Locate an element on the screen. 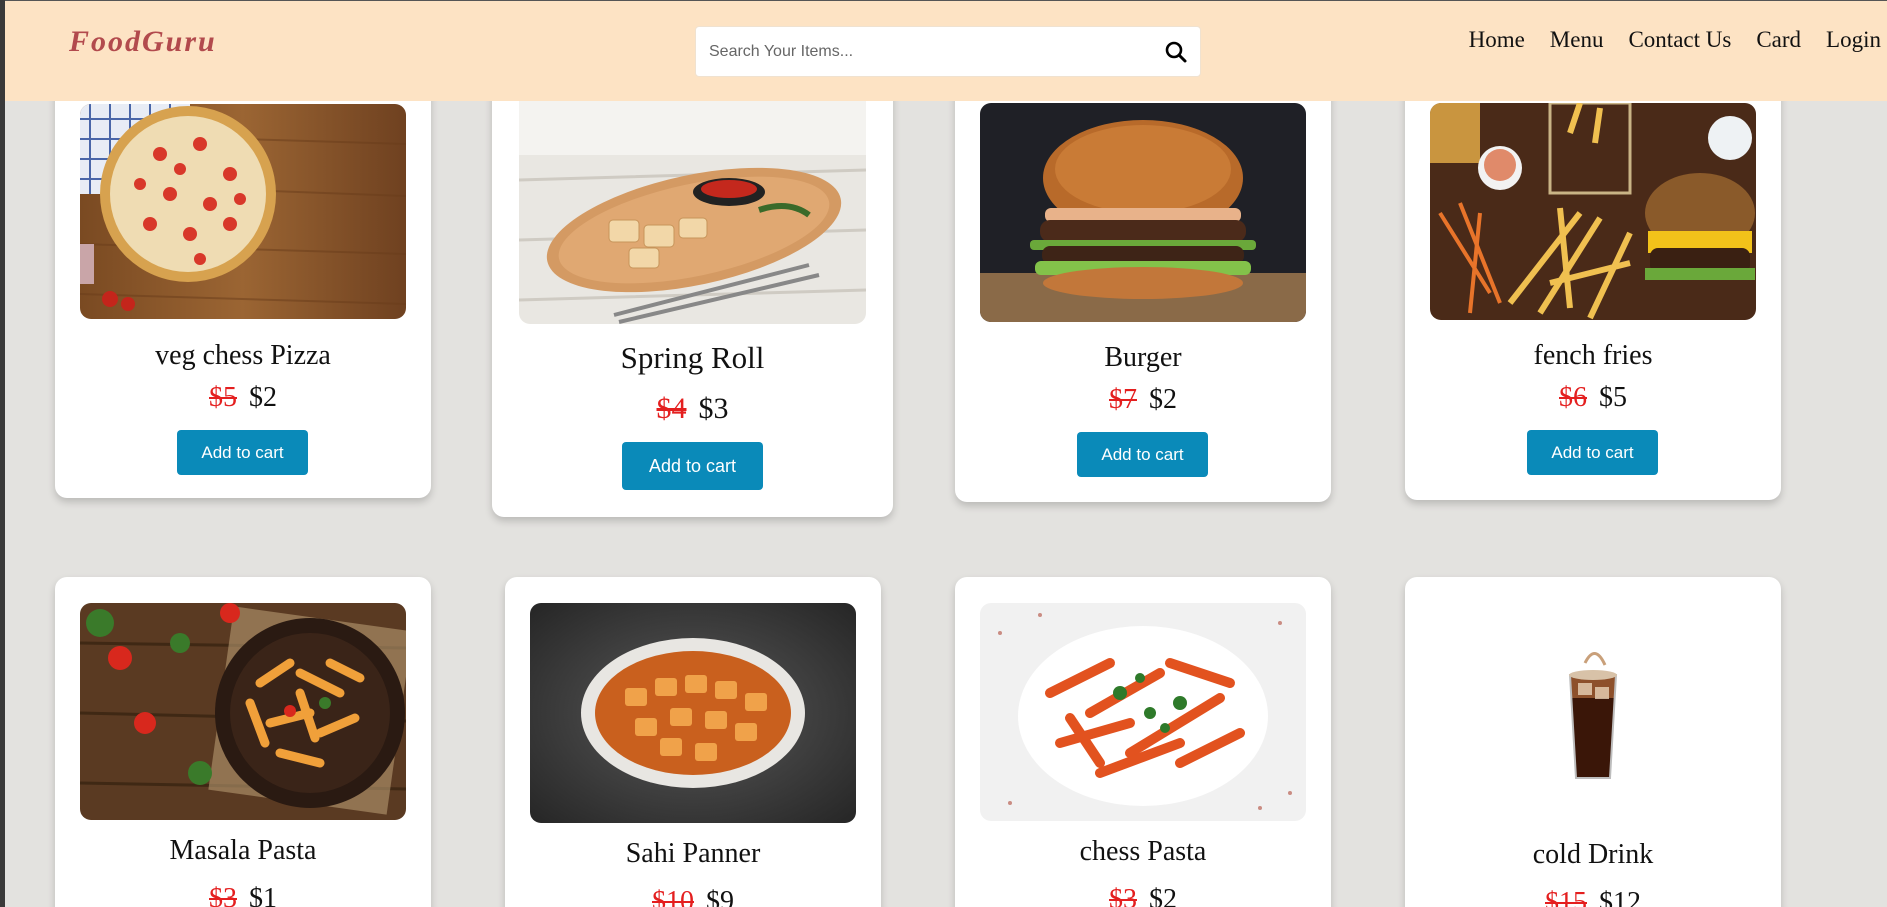  old-price: $7 is located at coordinates (1123, 399).